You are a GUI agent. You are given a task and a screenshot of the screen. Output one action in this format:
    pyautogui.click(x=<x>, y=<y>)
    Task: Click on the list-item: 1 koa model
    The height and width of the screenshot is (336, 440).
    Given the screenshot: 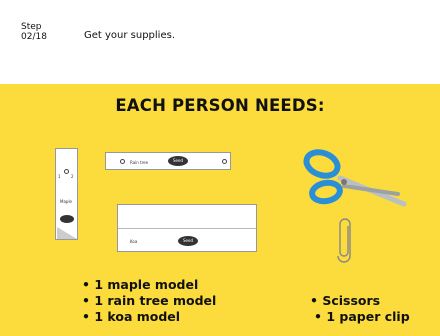 What is the action you would take?
    pyautogui.click(x=149, y=317)
    